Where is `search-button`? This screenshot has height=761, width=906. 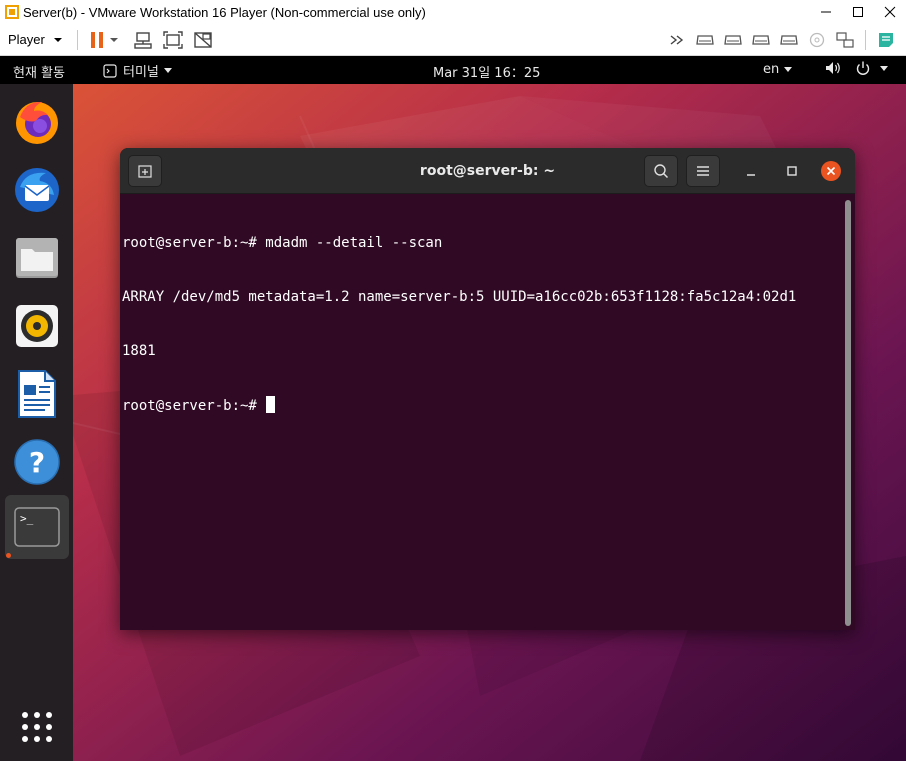
search-button is located at coordinates (661, 171).